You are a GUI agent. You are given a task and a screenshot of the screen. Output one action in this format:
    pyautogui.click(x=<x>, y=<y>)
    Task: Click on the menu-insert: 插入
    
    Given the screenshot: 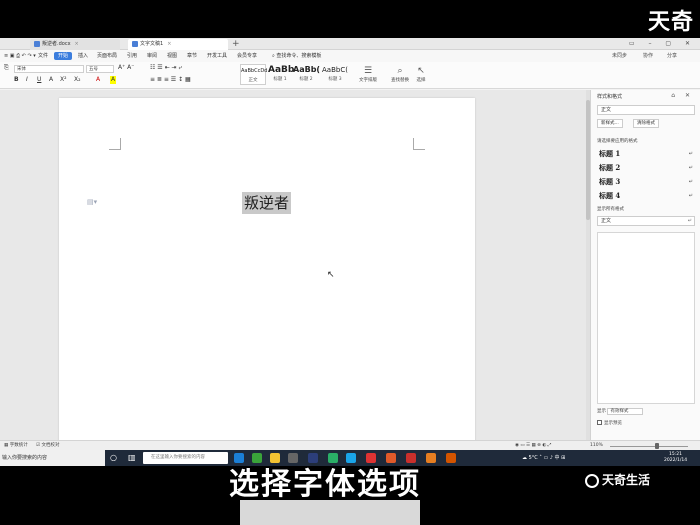 What is the action you would take?
    pyautogui.click(x=83, y=56)
    